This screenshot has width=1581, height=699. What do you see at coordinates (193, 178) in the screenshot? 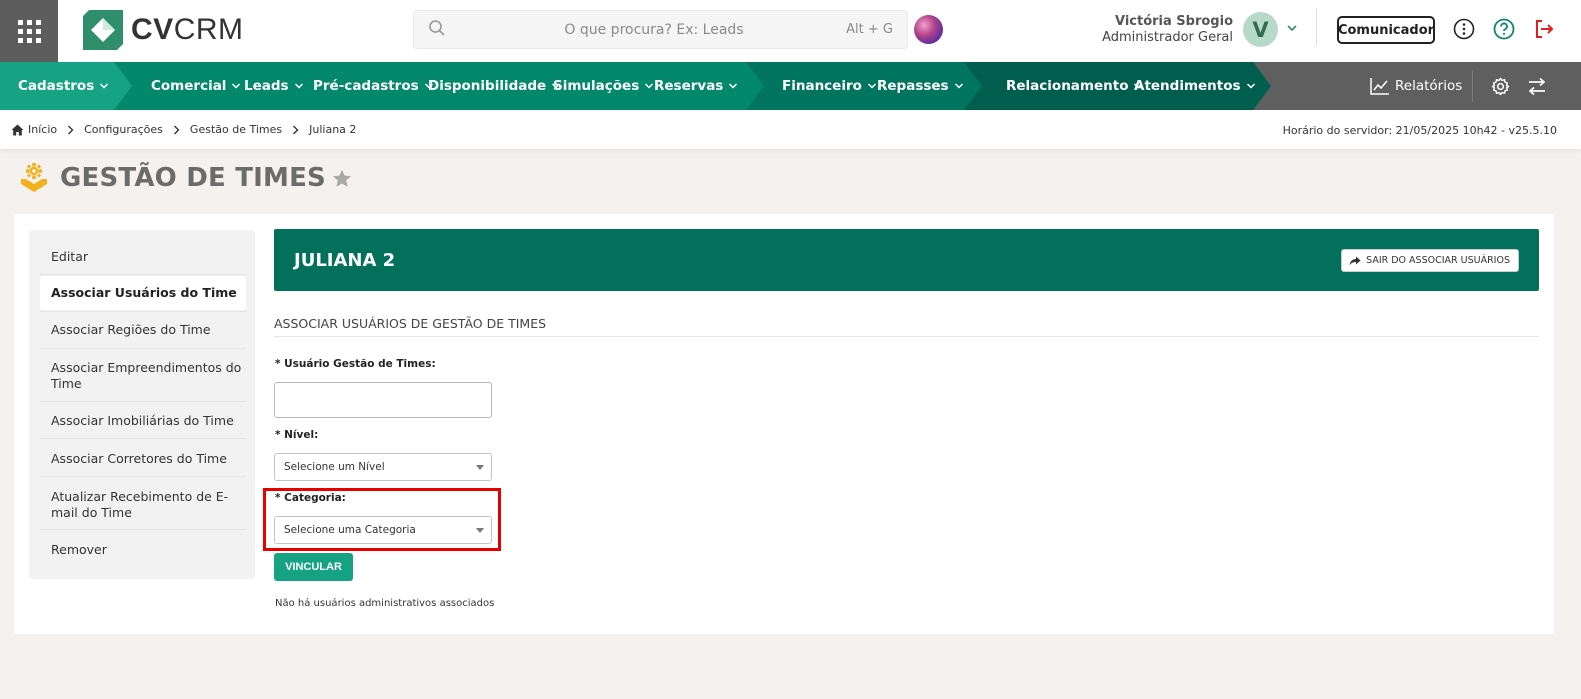
I see `page-title: GESTÃO DE TIMES` at bounding box center [193, 178].